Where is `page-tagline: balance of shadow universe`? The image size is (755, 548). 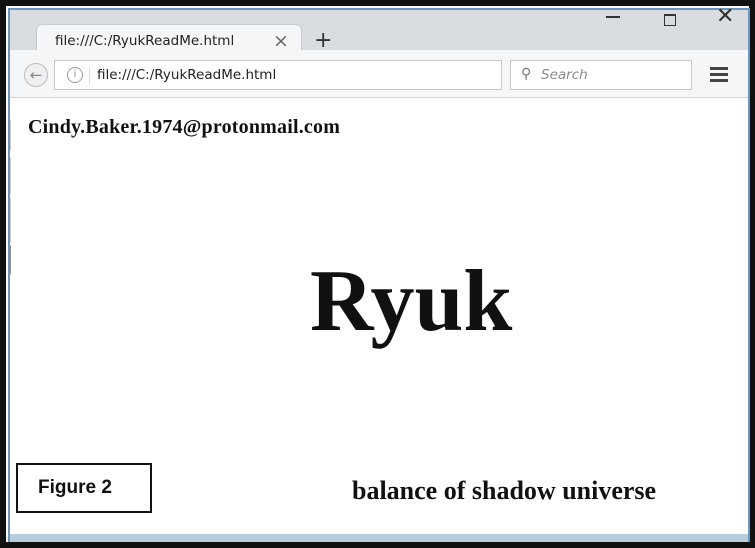 page-tagline: balance of shadow universe is located at coordinates (504, 490).